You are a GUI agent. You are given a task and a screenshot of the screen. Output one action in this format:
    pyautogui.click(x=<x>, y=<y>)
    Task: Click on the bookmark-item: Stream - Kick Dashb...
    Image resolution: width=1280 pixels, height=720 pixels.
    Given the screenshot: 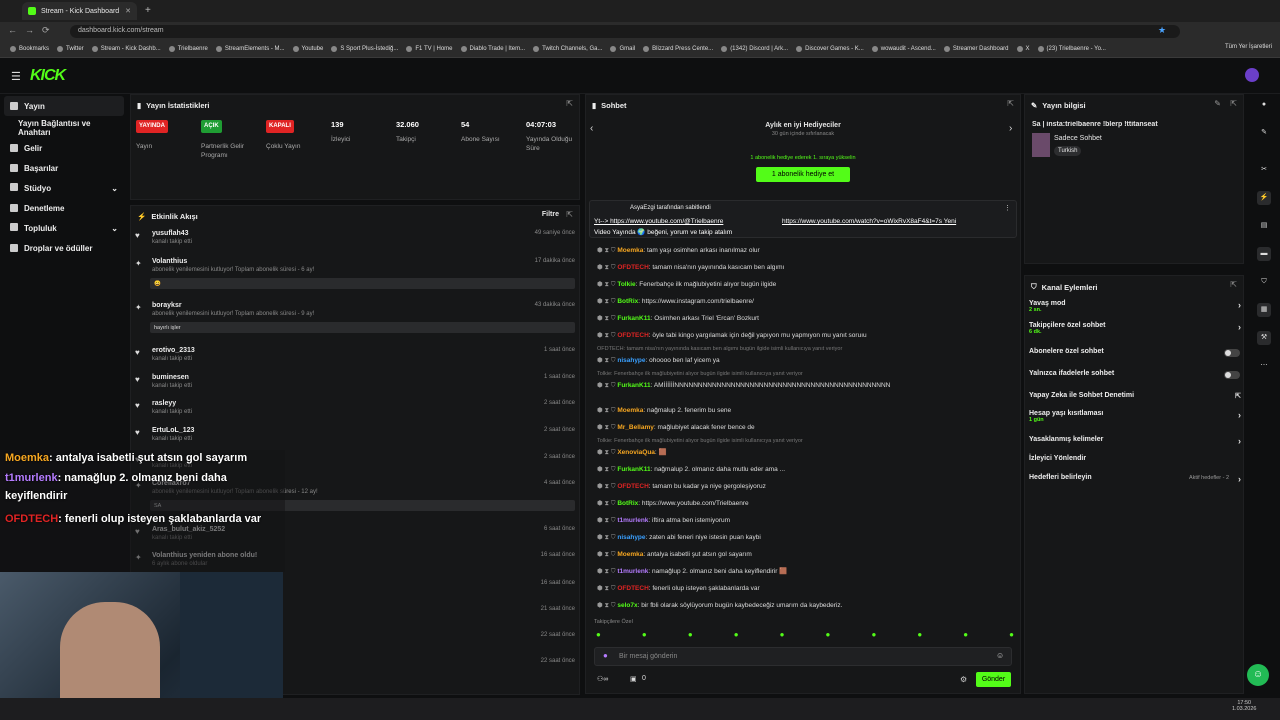 What is the action you would take?
    pyautogui.click(x=126, y=48)
    